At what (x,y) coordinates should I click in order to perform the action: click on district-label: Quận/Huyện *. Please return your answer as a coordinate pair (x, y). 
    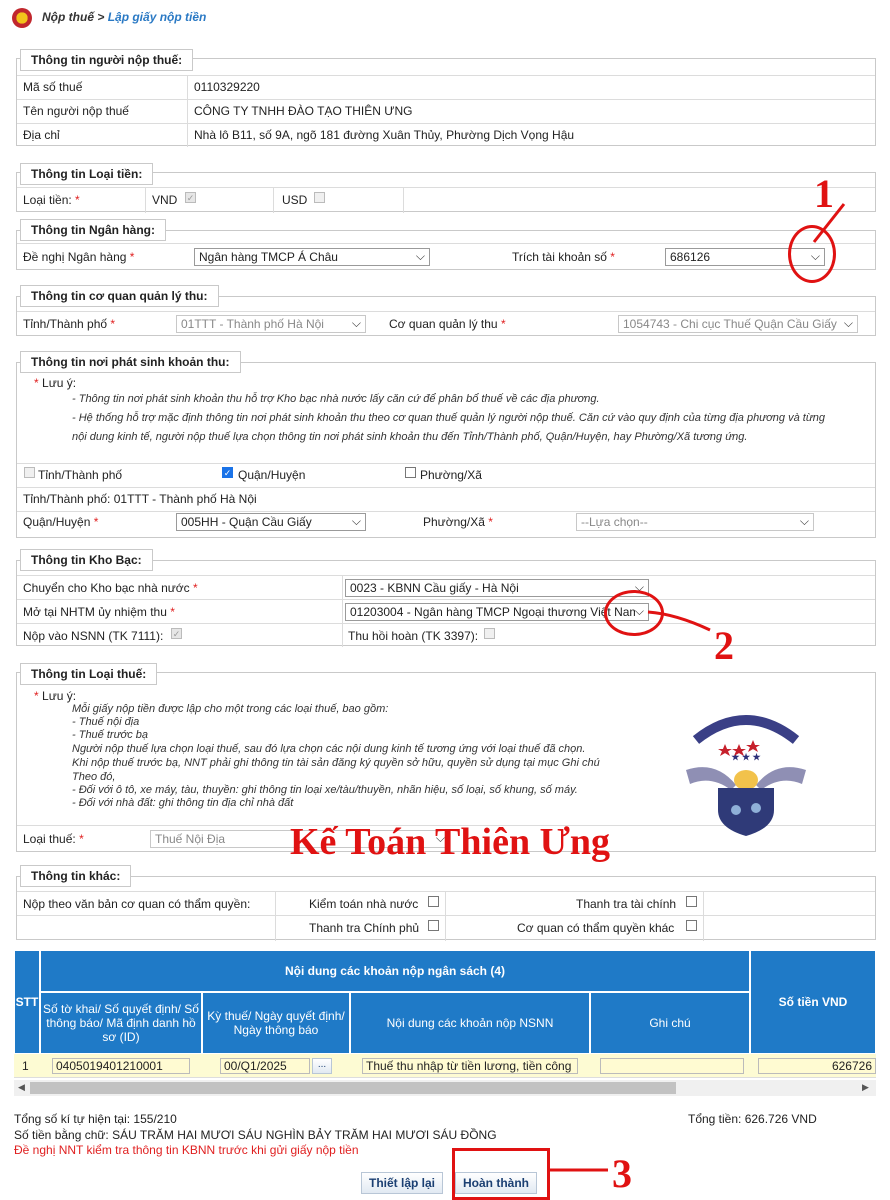
    Looking at the image, I should click on (61, 522).